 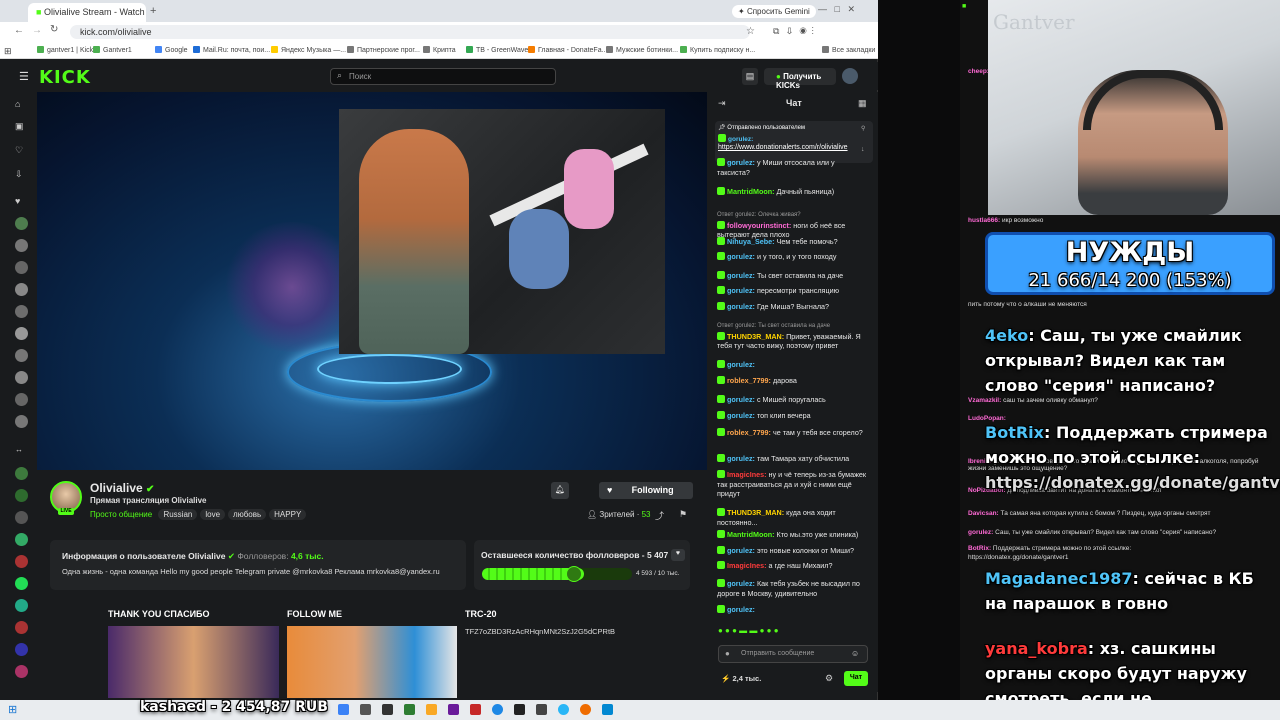 I want to click on window-controls: — □ ✕, so click(x=836, y=9).